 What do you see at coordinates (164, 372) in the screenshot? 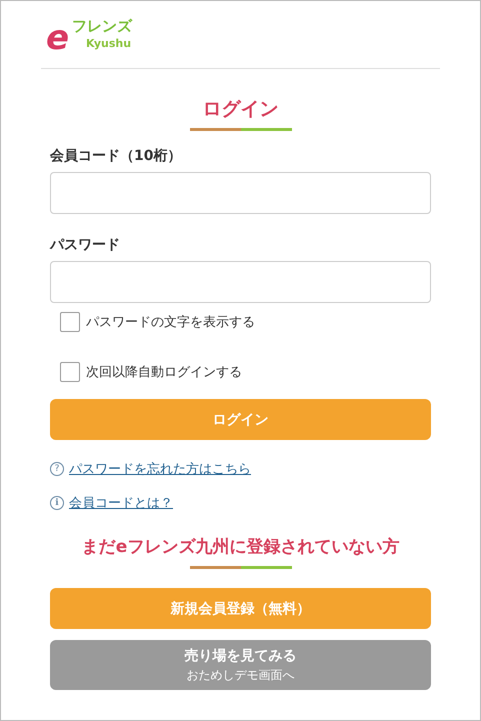
I see `checkbox-label: 次回以降自動ログインする` at bounding box center [164, 372].